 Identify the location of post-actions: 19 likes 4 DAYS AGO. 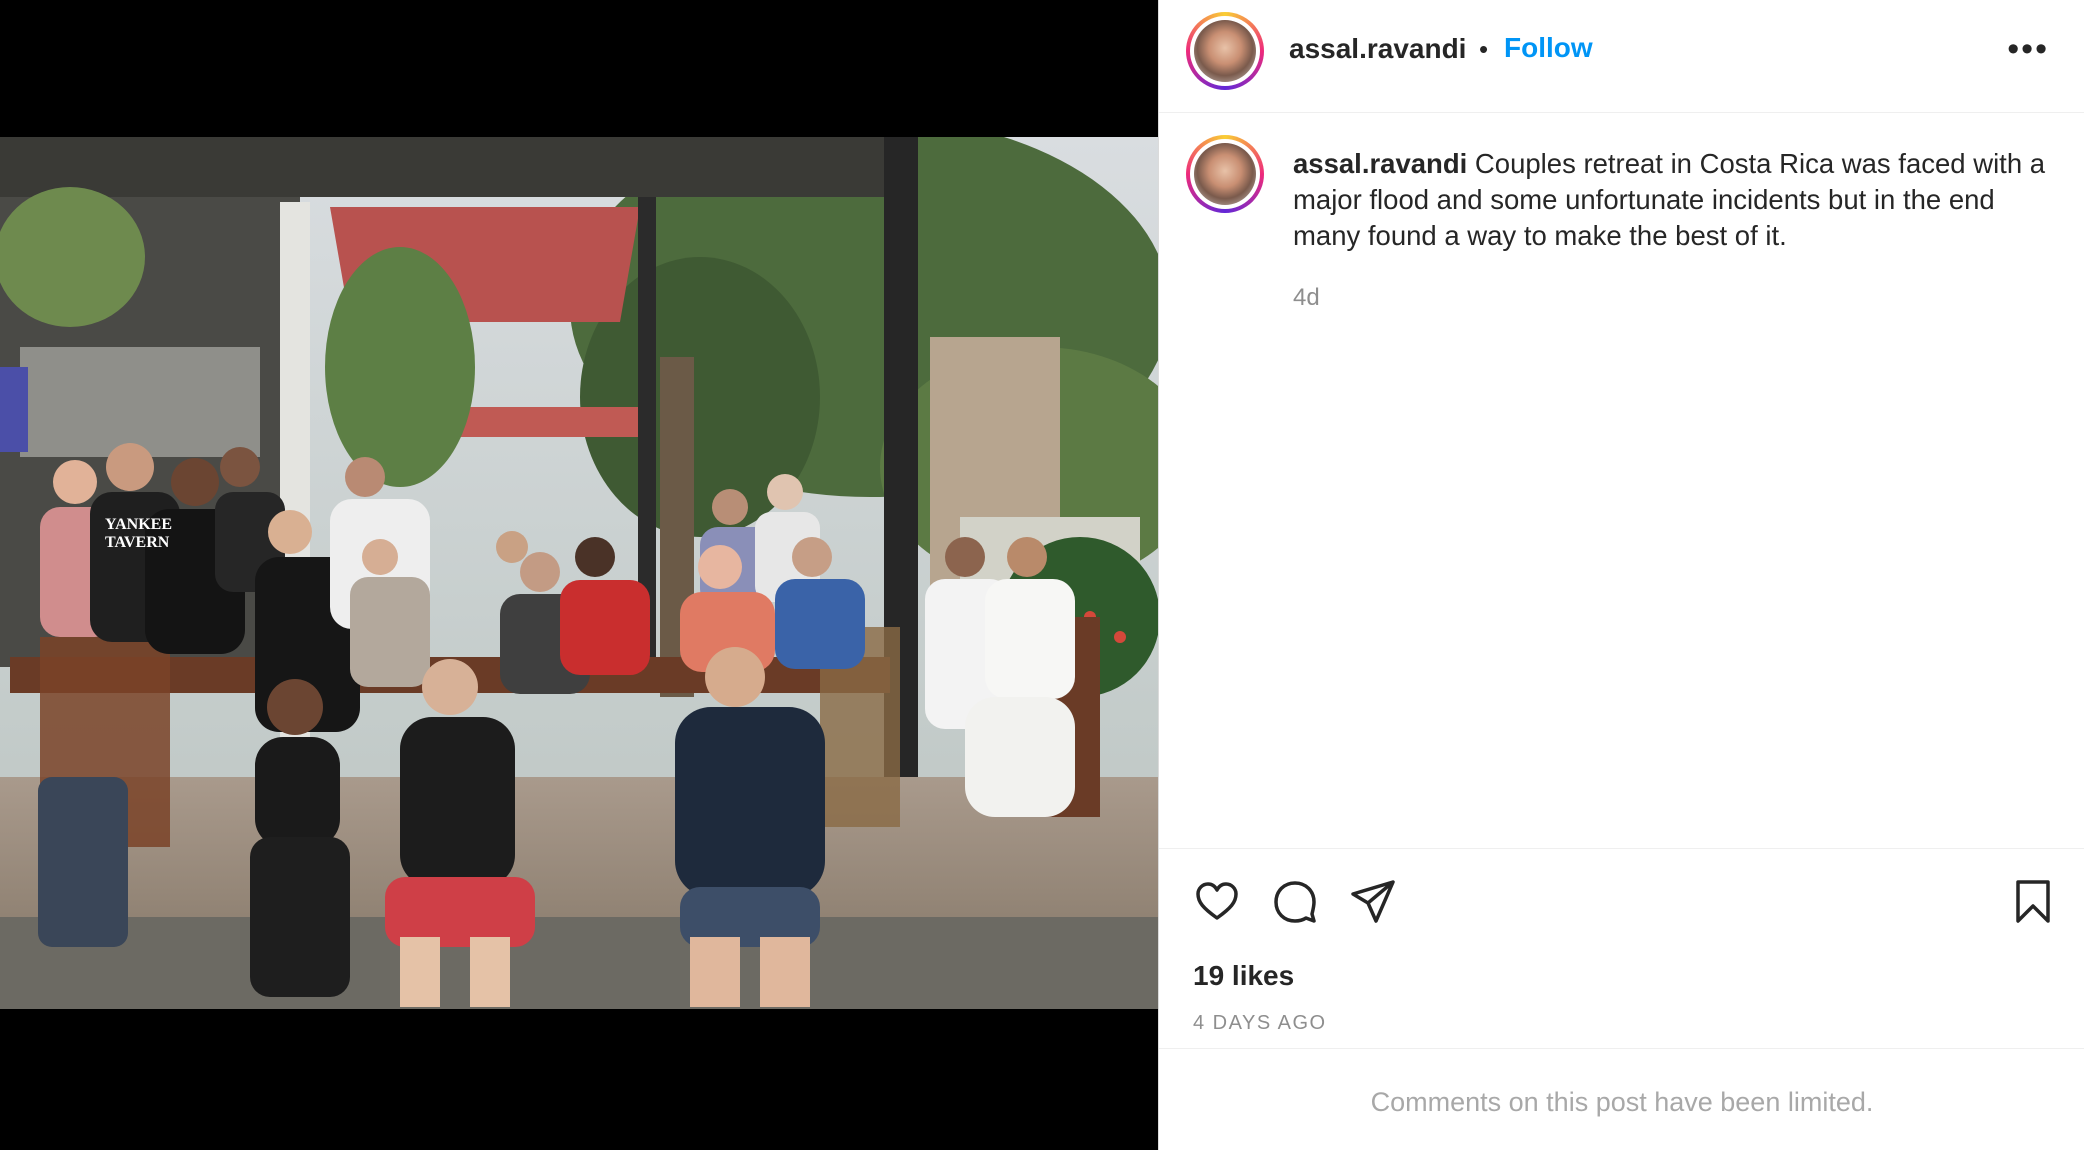
(1621, 948).